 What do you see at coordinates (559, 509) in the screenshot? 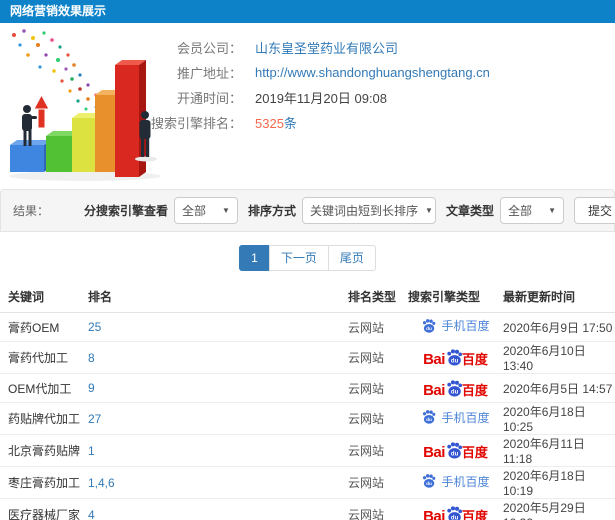
I see `updated-cell: 2020年5月29日 10:32` at bounding box center [559, 509].